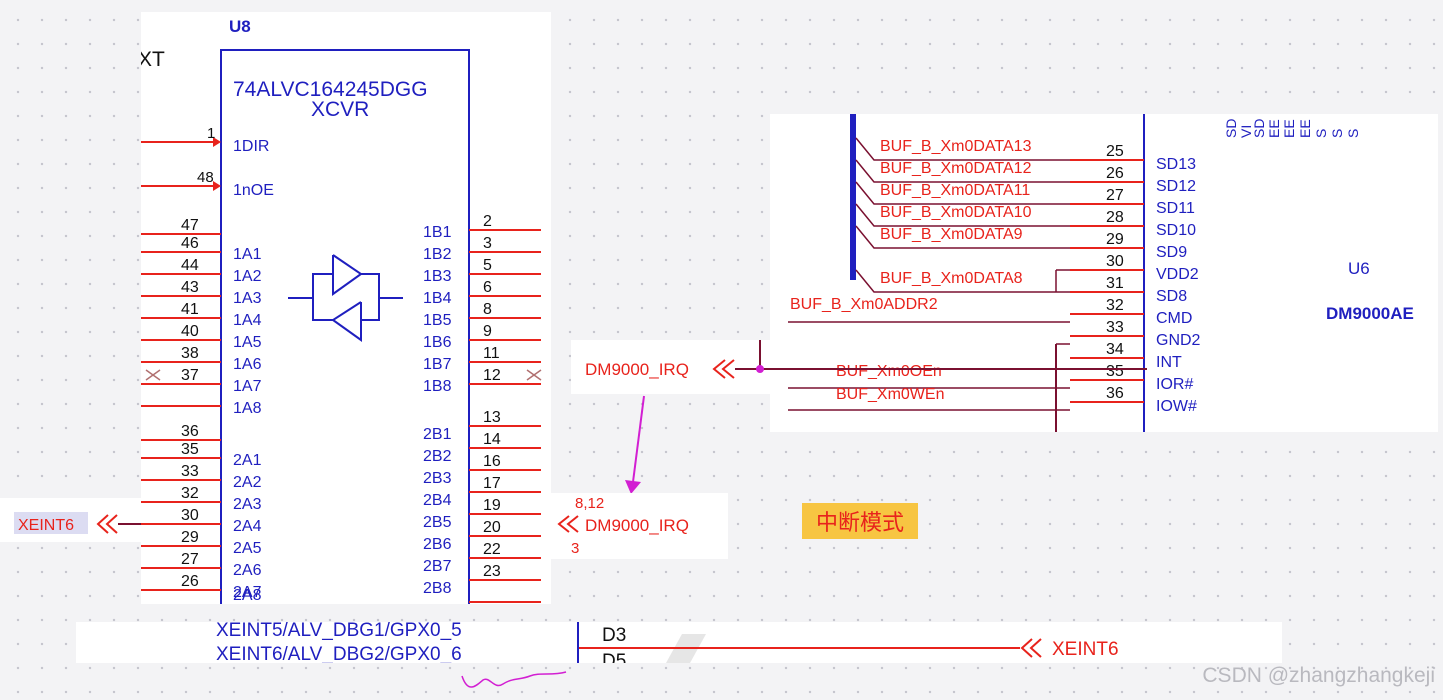  Describe the element at coordinates (437, 456) in the screenshot. I see `pin-name: 2B2` at that location.